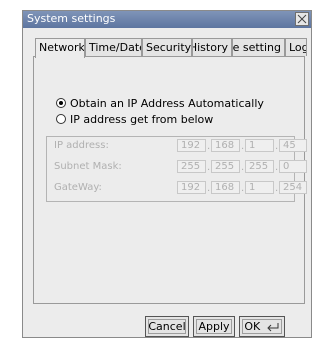  What do you see at coordinates (167, 47) in the screenshot?
I see `tab-security: Security` at bounding box center [167, 47].